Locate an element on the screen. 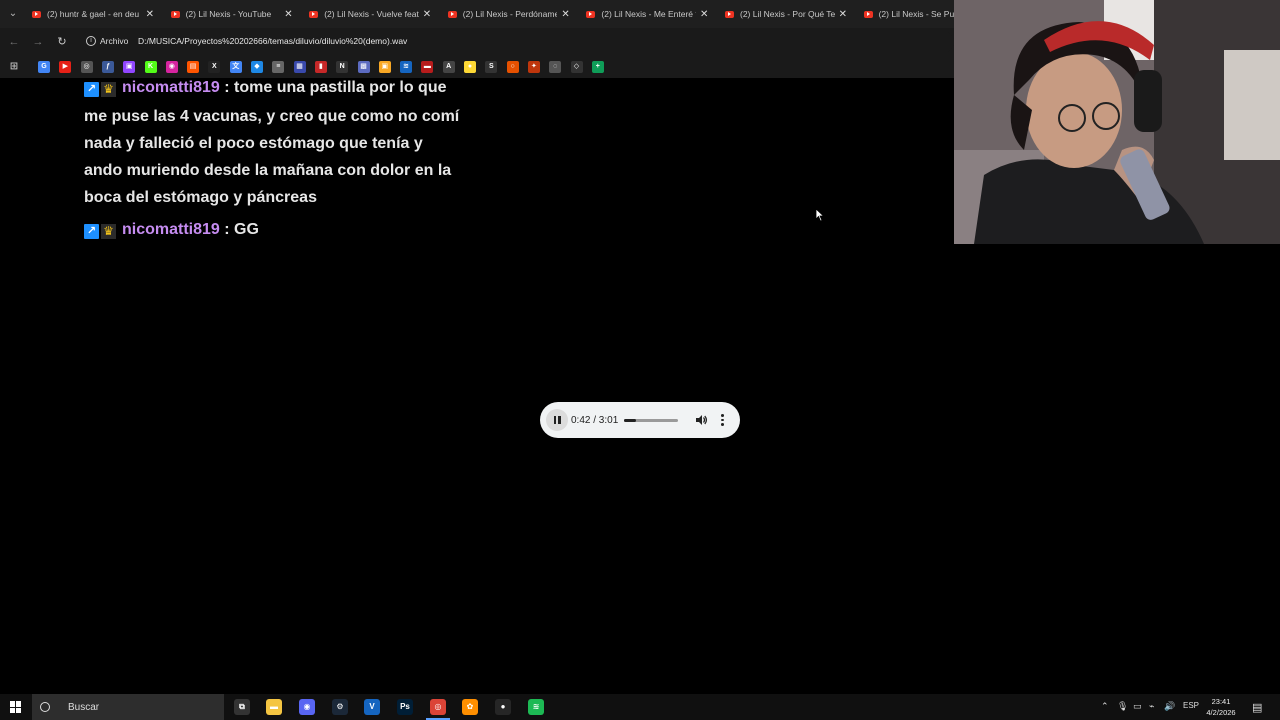  tab-title: (2) huntr & gael - en deu is located at coordinates (93, 14).